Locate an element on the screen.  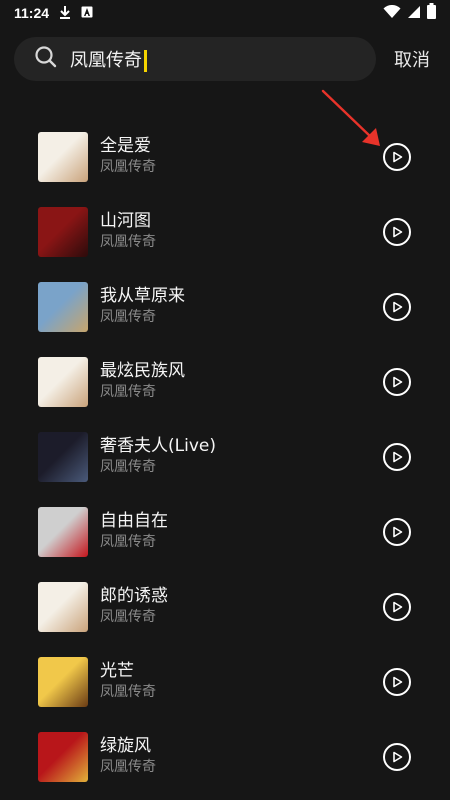
song-title: 全是爱 is located at coordinates (125, 146).